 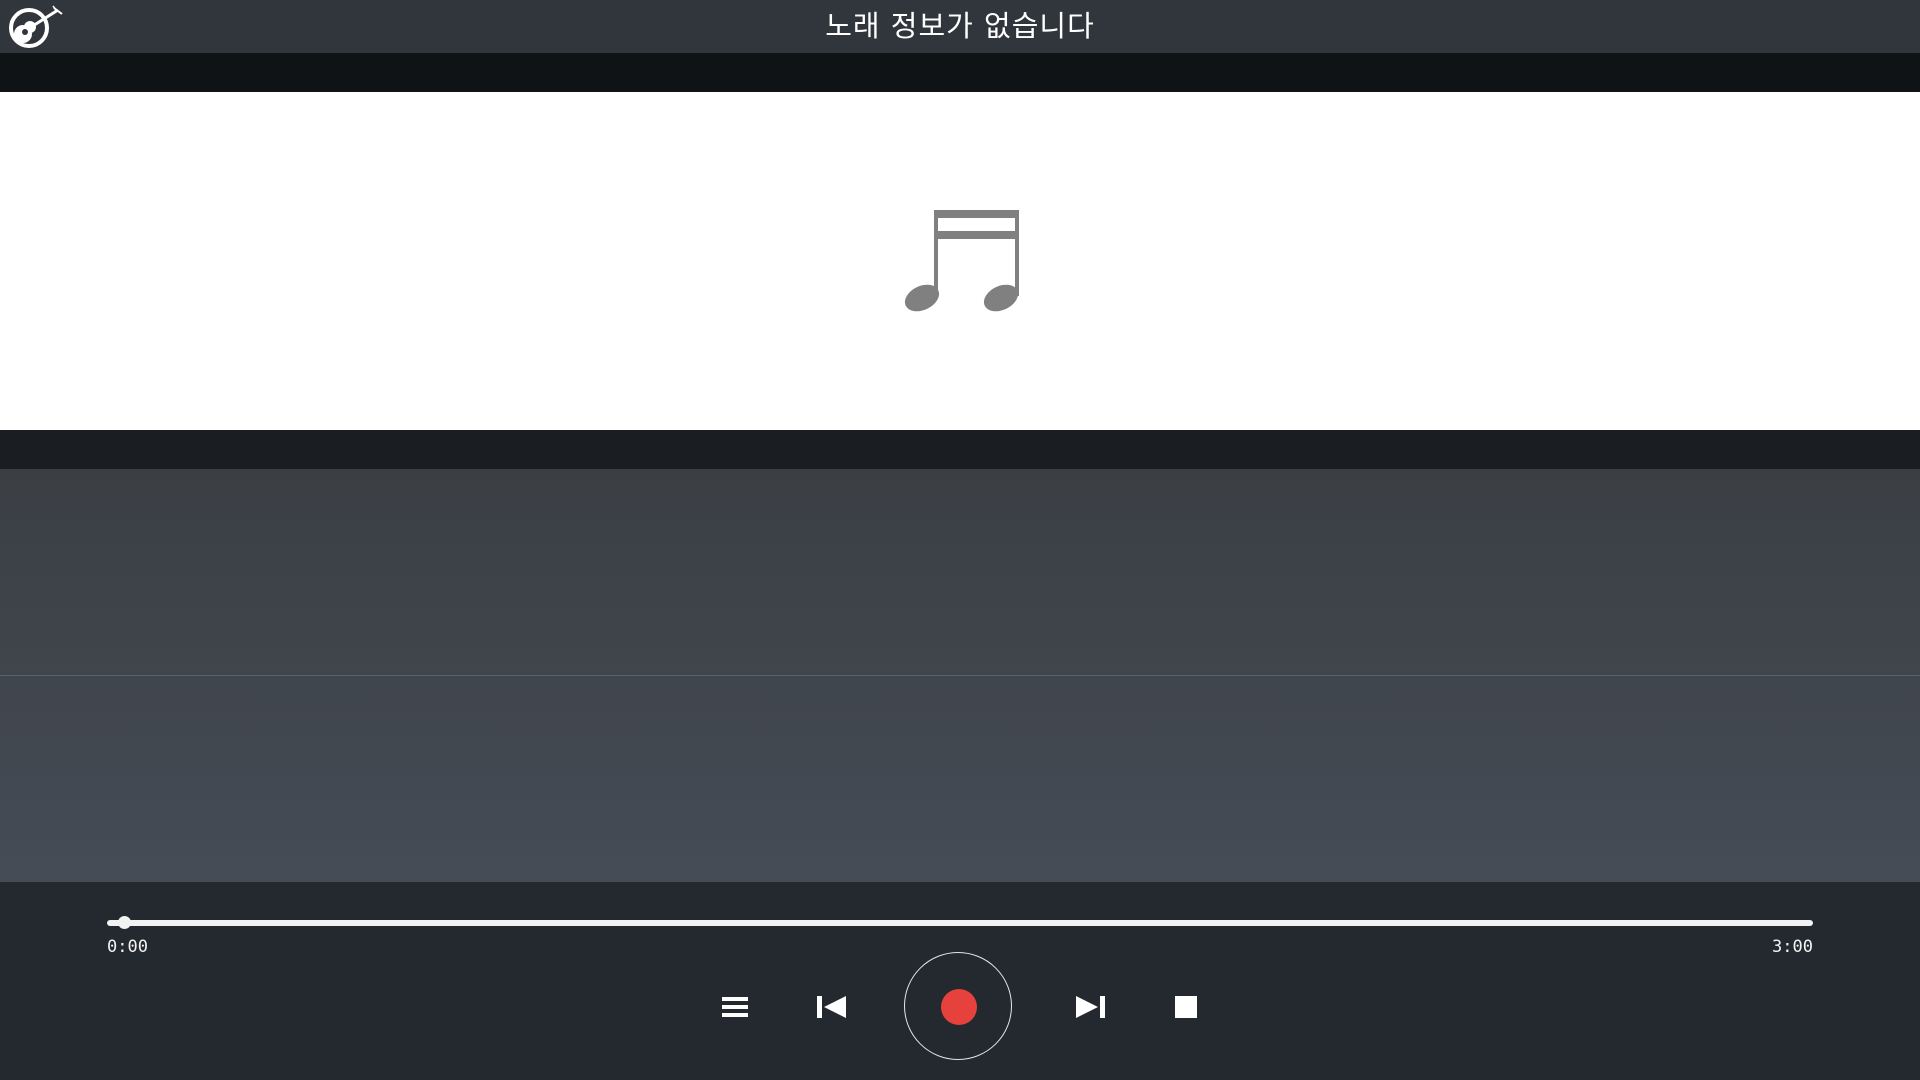 I want to click on record-icon, so click(x=959, y=1007).